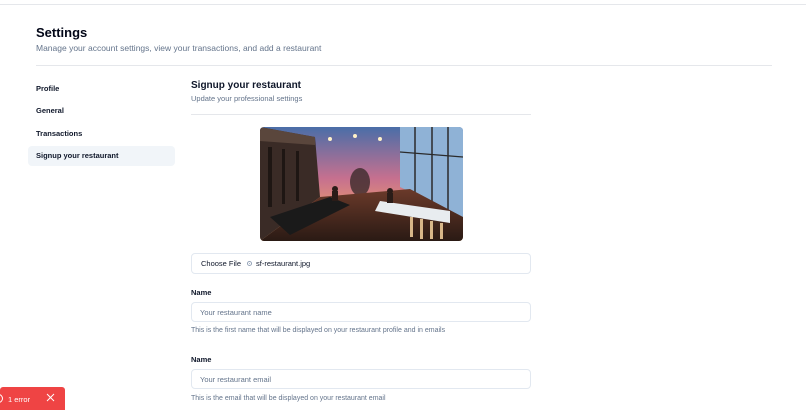 The height and width of the screenshot is (410, 806). I want to click on sidebar-item-label: Transactions, so click(59, 133).